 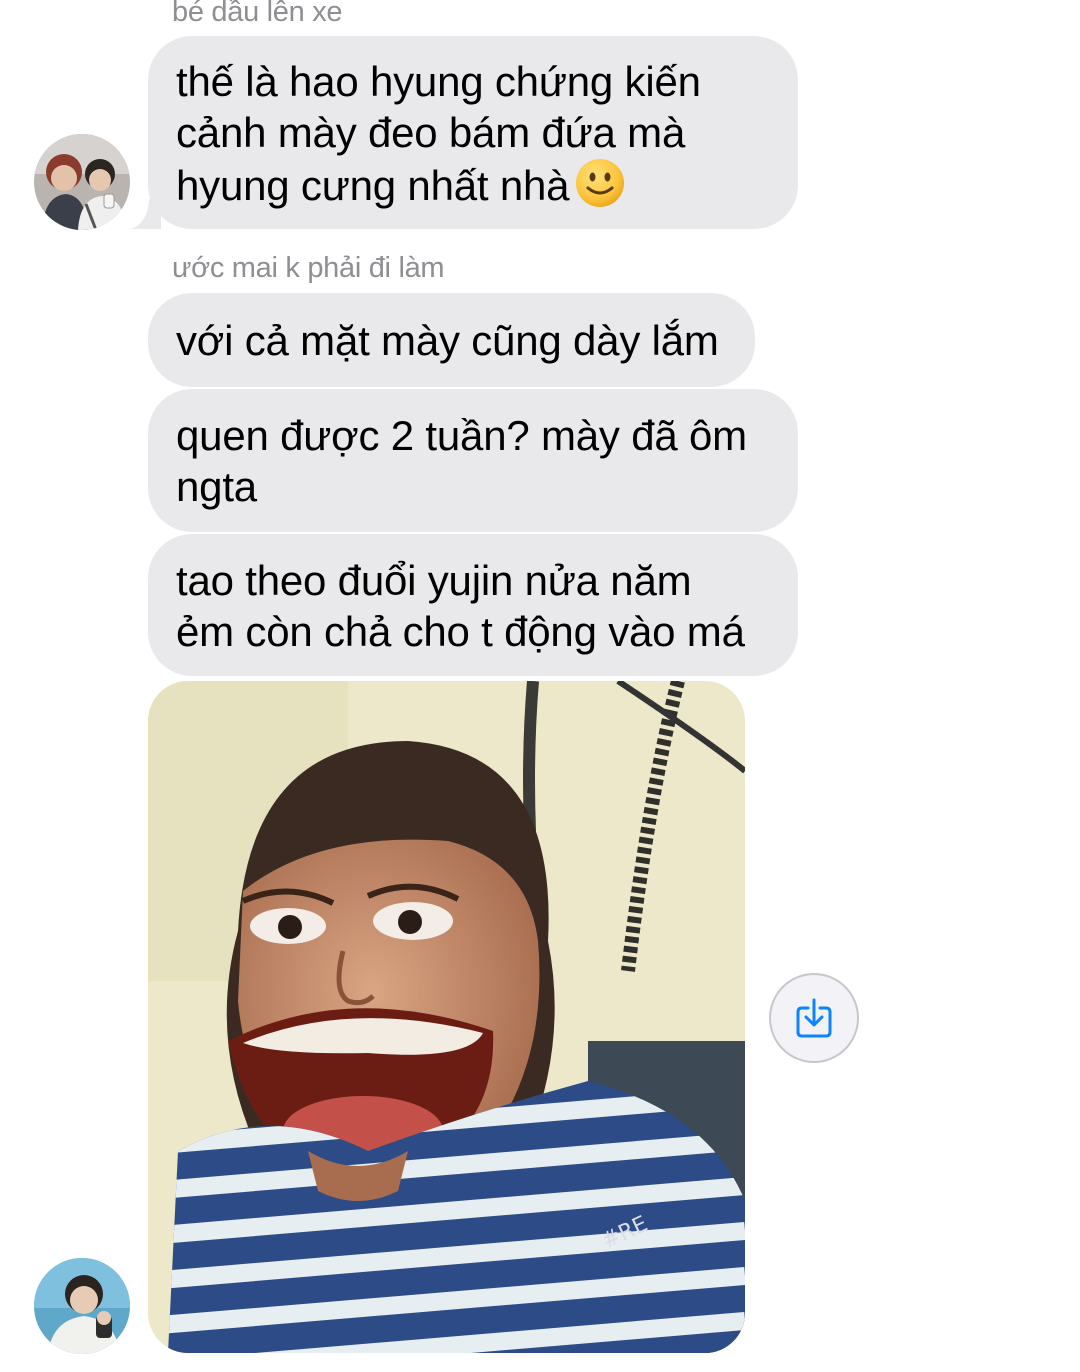 I want to click on message-line: ẻm còn chả cho t động vào má, so click(x=460, y=631).